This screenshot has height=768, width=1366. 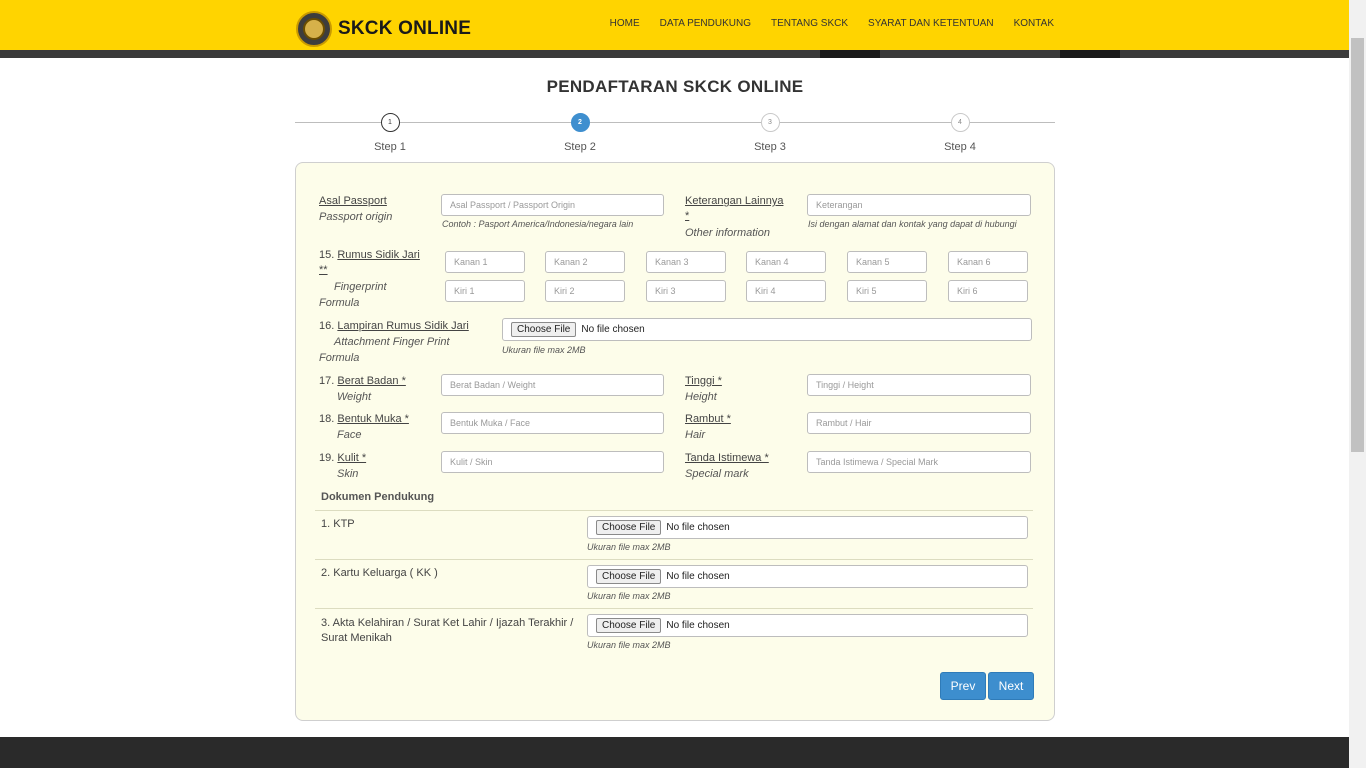 What do you see at coordinates (485, 262) in the screenshot?
I see `kanan-1-input` at bounding box center [485, 262].